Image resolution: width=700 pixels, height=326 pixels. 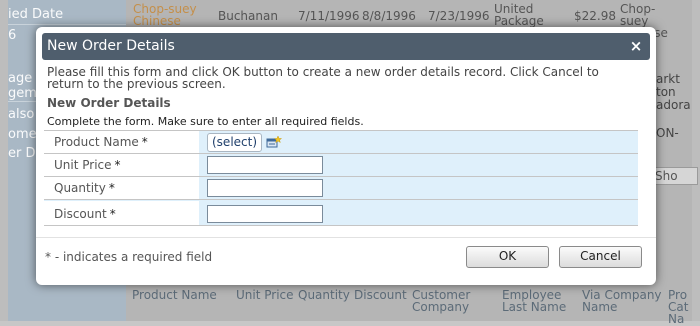 What do you see at coordinates (507, 257) in the screenshot?
I see `ok-button: OK` at bounding box center [507, 257].